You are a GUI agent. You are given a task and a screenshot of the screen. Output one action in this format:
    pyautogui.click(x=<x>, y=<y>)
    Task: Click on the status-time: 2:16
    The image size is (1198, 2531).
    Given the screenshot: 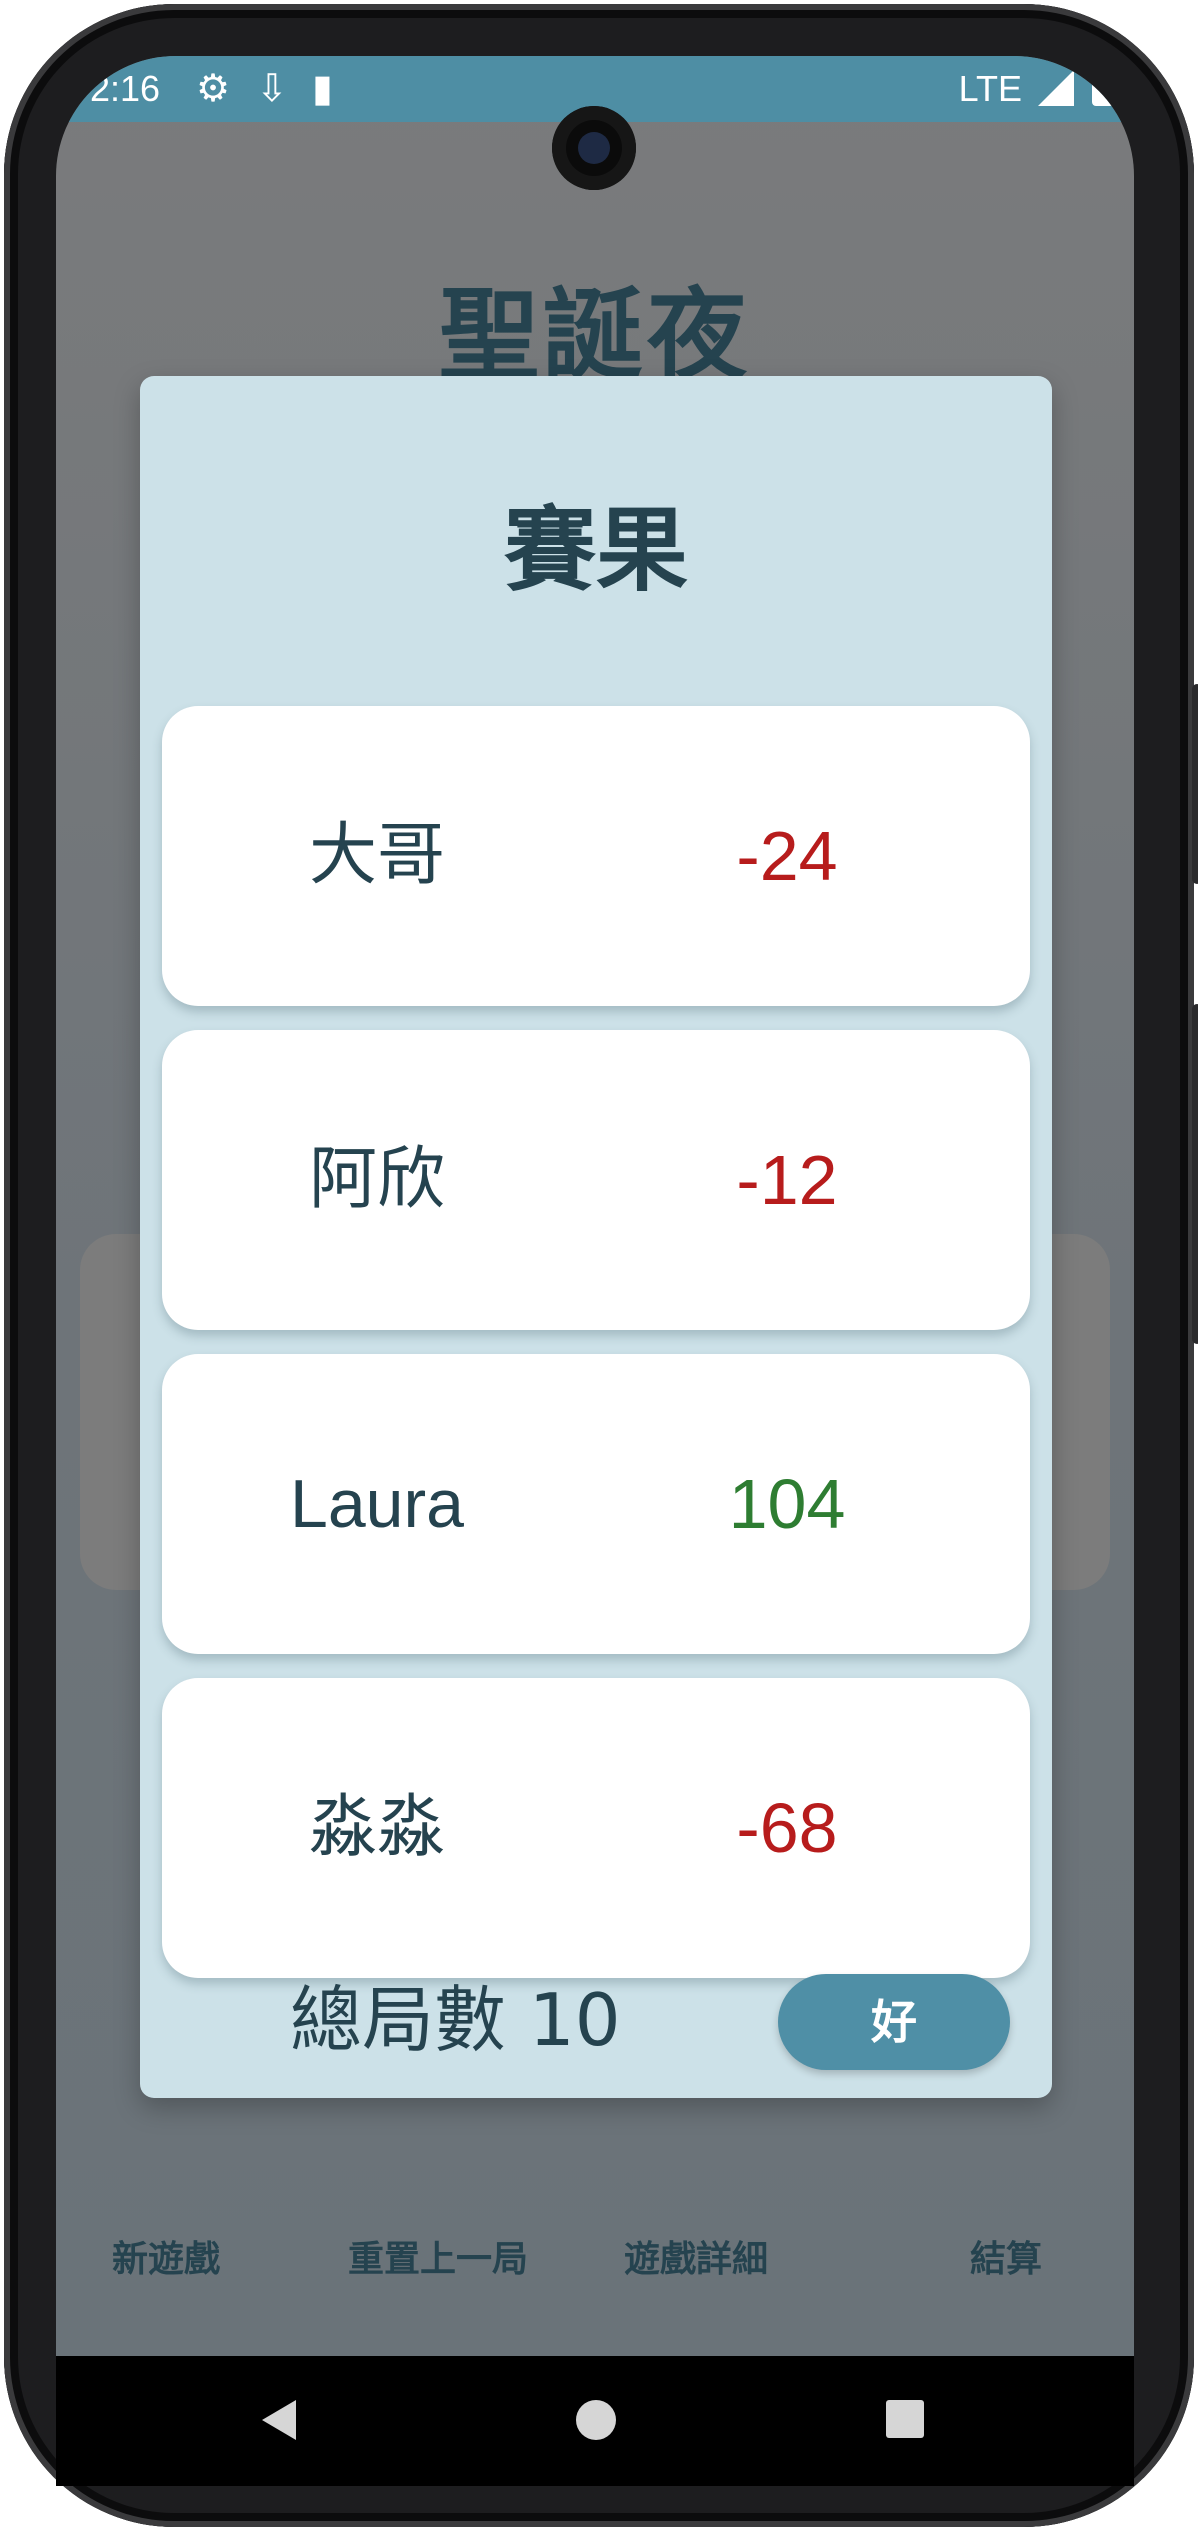 What is the action you would take?
    pyautogui.click(x=125, y=88)
    